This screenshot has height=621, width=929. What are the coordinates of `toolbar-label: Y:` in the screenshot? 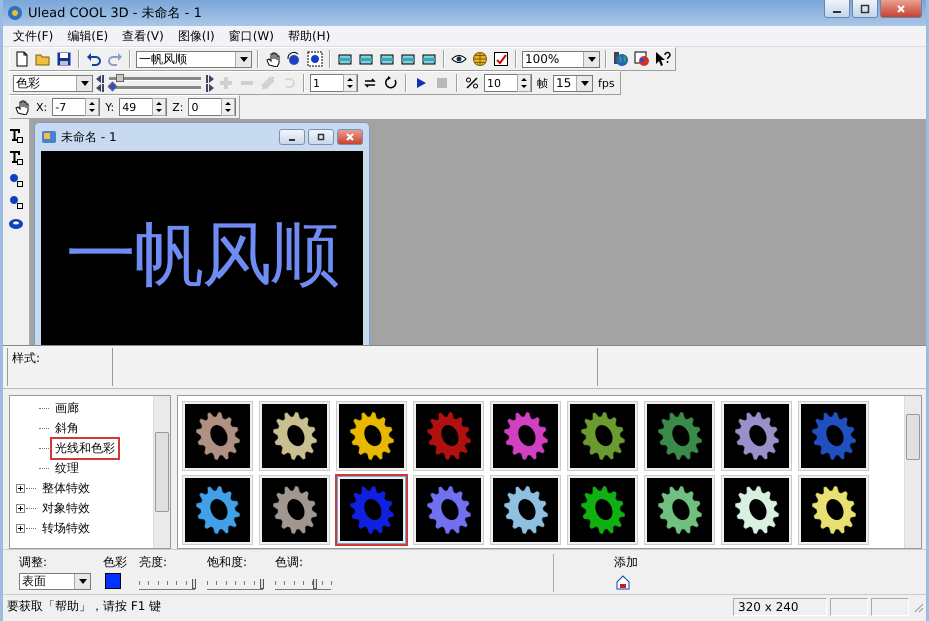 It's located at (110, 107).